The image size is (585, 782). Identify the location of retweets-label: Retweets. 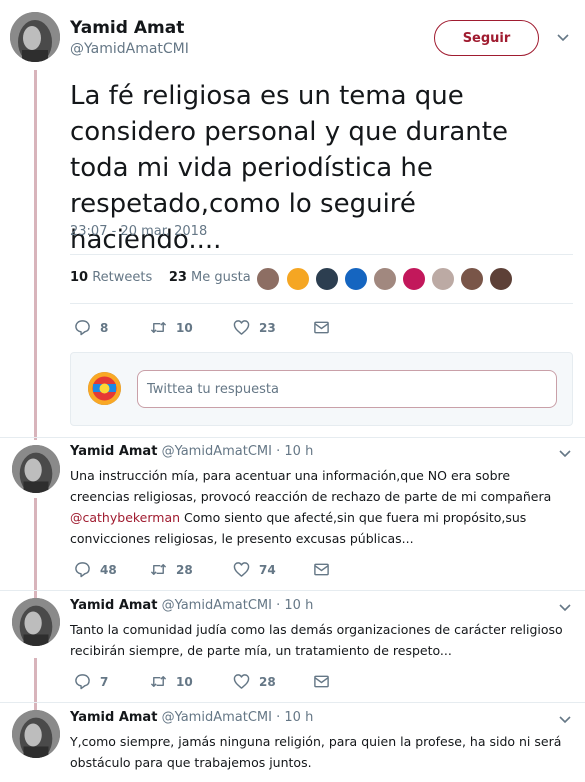
(122, 277).